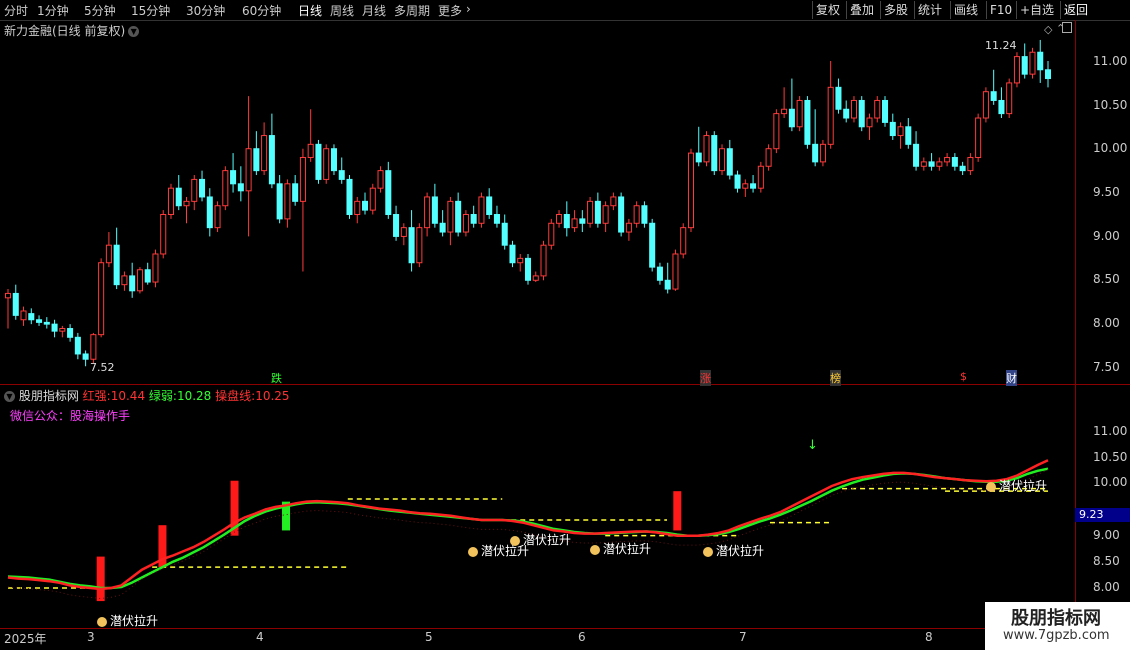  Describe the element at coordinates (9, 396) in the screenshot. I see `chevron-down-icon: ▼` at that location.